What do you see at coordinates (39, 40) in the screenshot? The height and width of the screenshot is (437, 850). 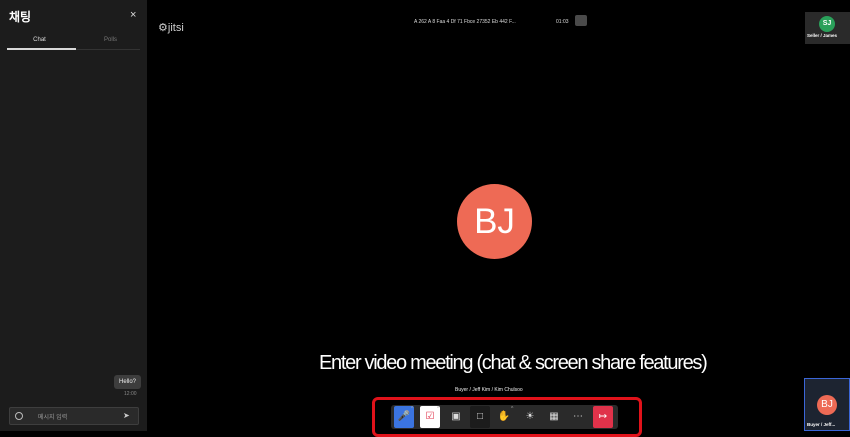 I see `tab-chat: Chat` at bounding box center [39, 40].